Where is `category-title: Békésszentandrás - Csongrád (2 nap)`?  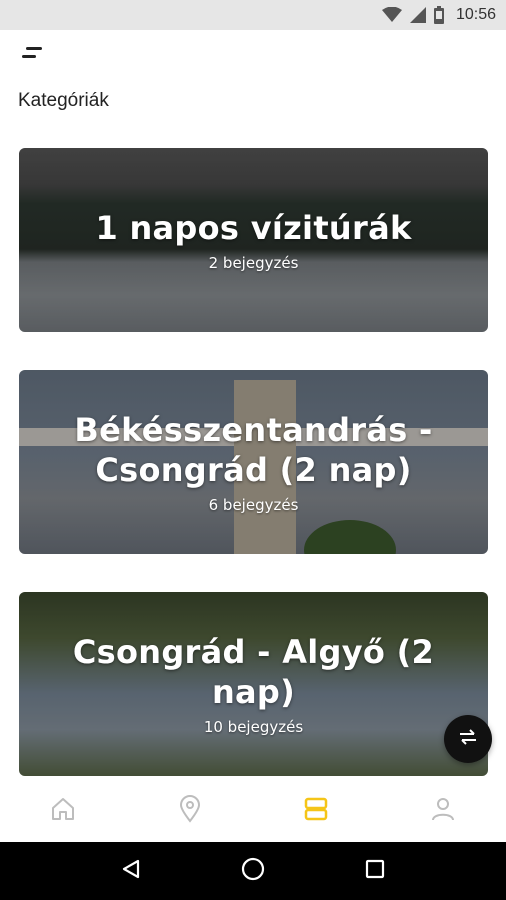
category-title: Békésszentandrás - Csongrád (2 nap) is located at coordinates (253, 450).